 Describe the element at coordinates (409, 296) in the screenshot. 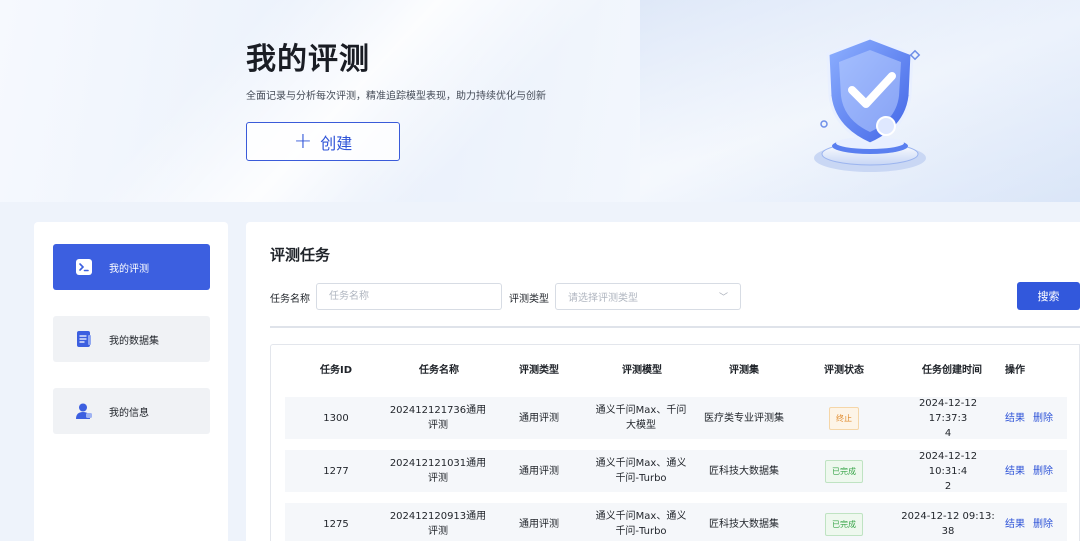

I see `task-name-input` at that location.